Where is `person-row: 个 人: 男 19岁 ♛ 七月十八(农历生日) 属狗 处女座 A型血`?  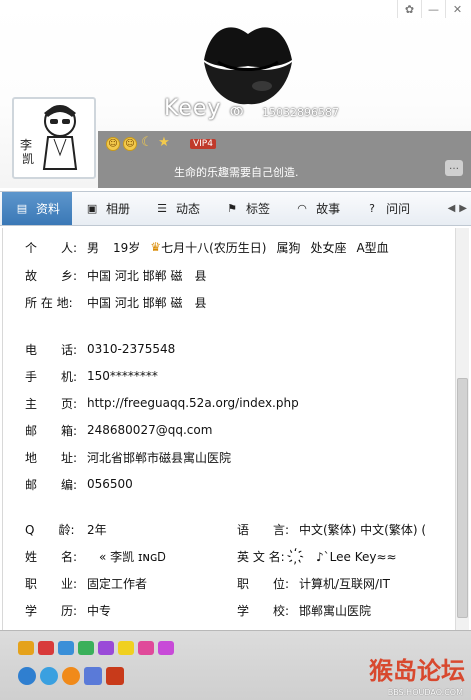 person-row: 个 人: 男 19岁 ♛ 七月十八(农历生日) 属狗 处女座 A型血 is located at coordinates (207, 247).